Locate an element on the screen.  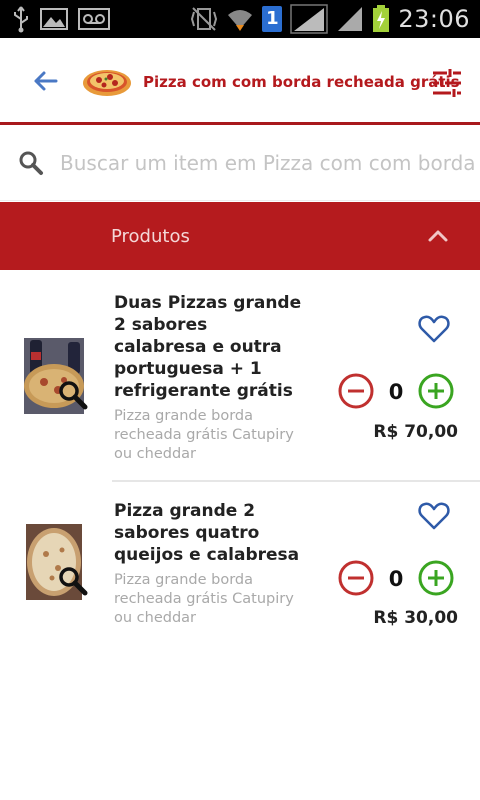
arrow-left-icon is located at coordinates (46, 81).